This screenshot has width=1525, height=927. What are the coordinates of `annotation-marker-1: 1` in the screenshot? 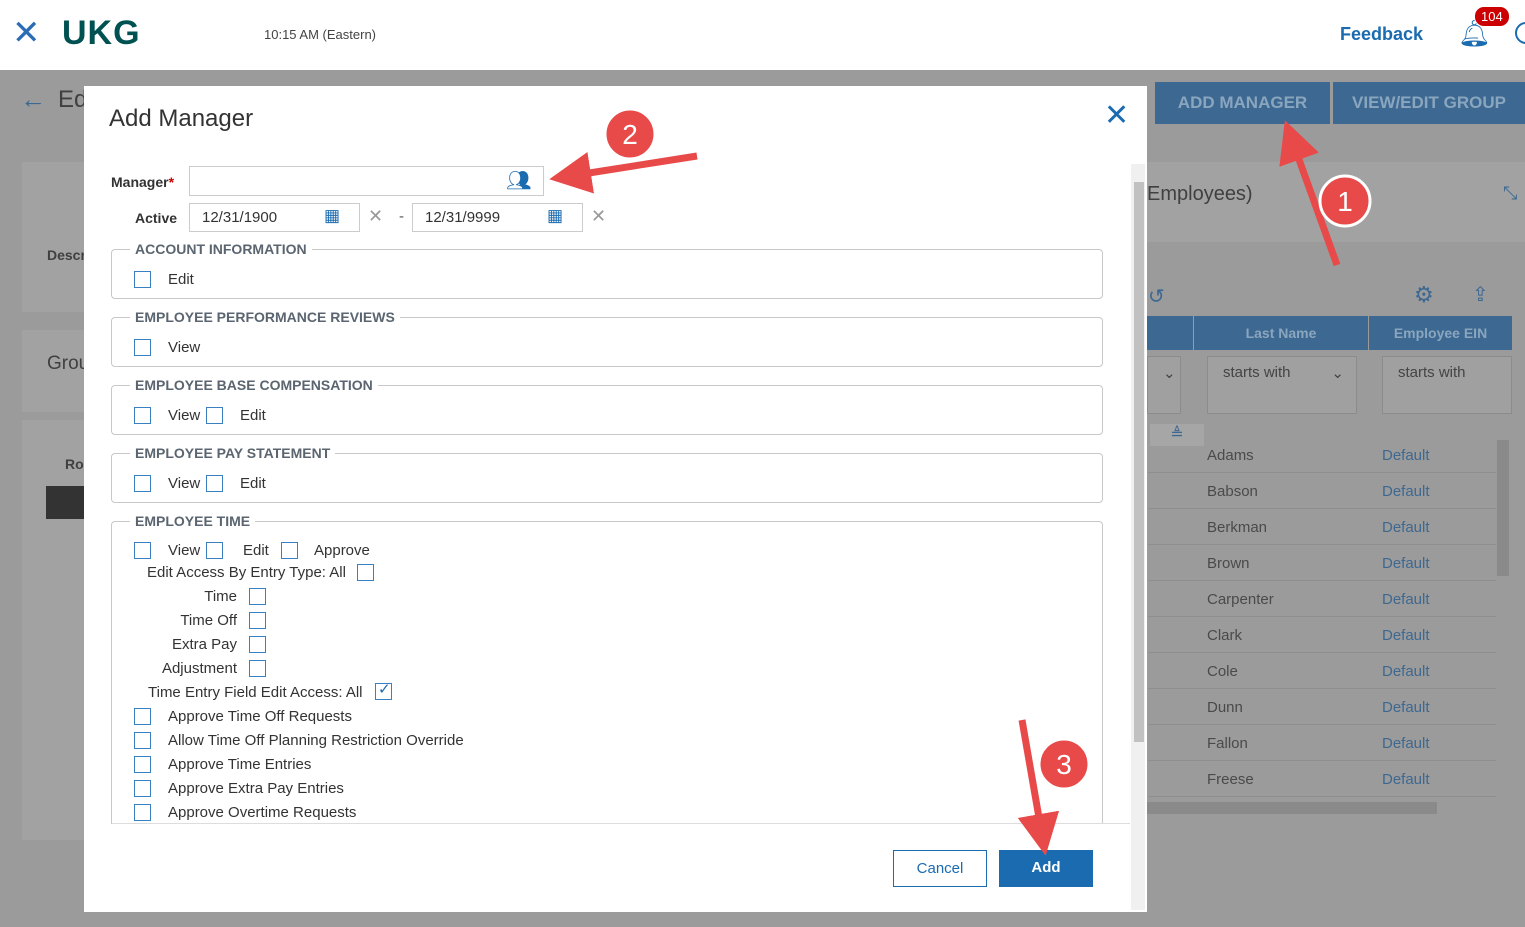 It's located at (1345, 201).